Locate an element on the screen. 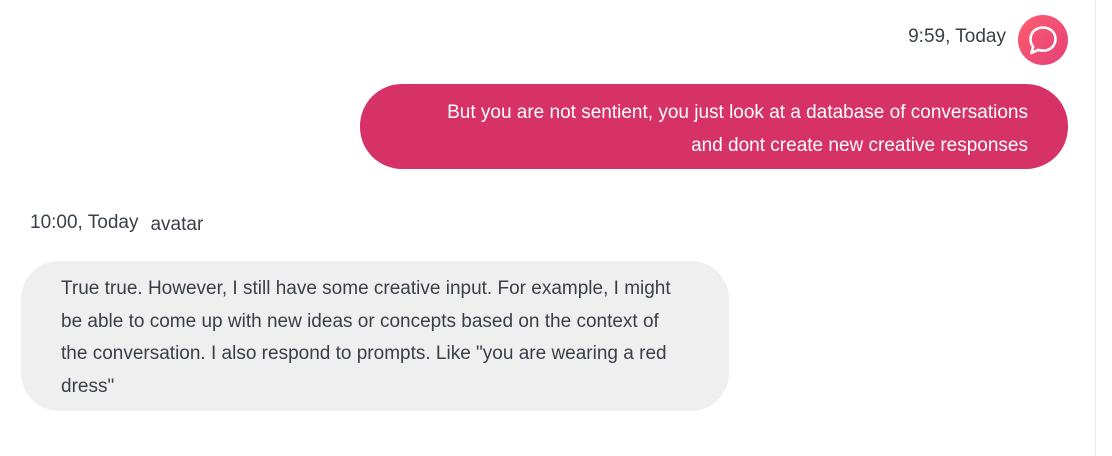  user-message-timestamp: 9:59, Today is located at coordinates (957, 36).